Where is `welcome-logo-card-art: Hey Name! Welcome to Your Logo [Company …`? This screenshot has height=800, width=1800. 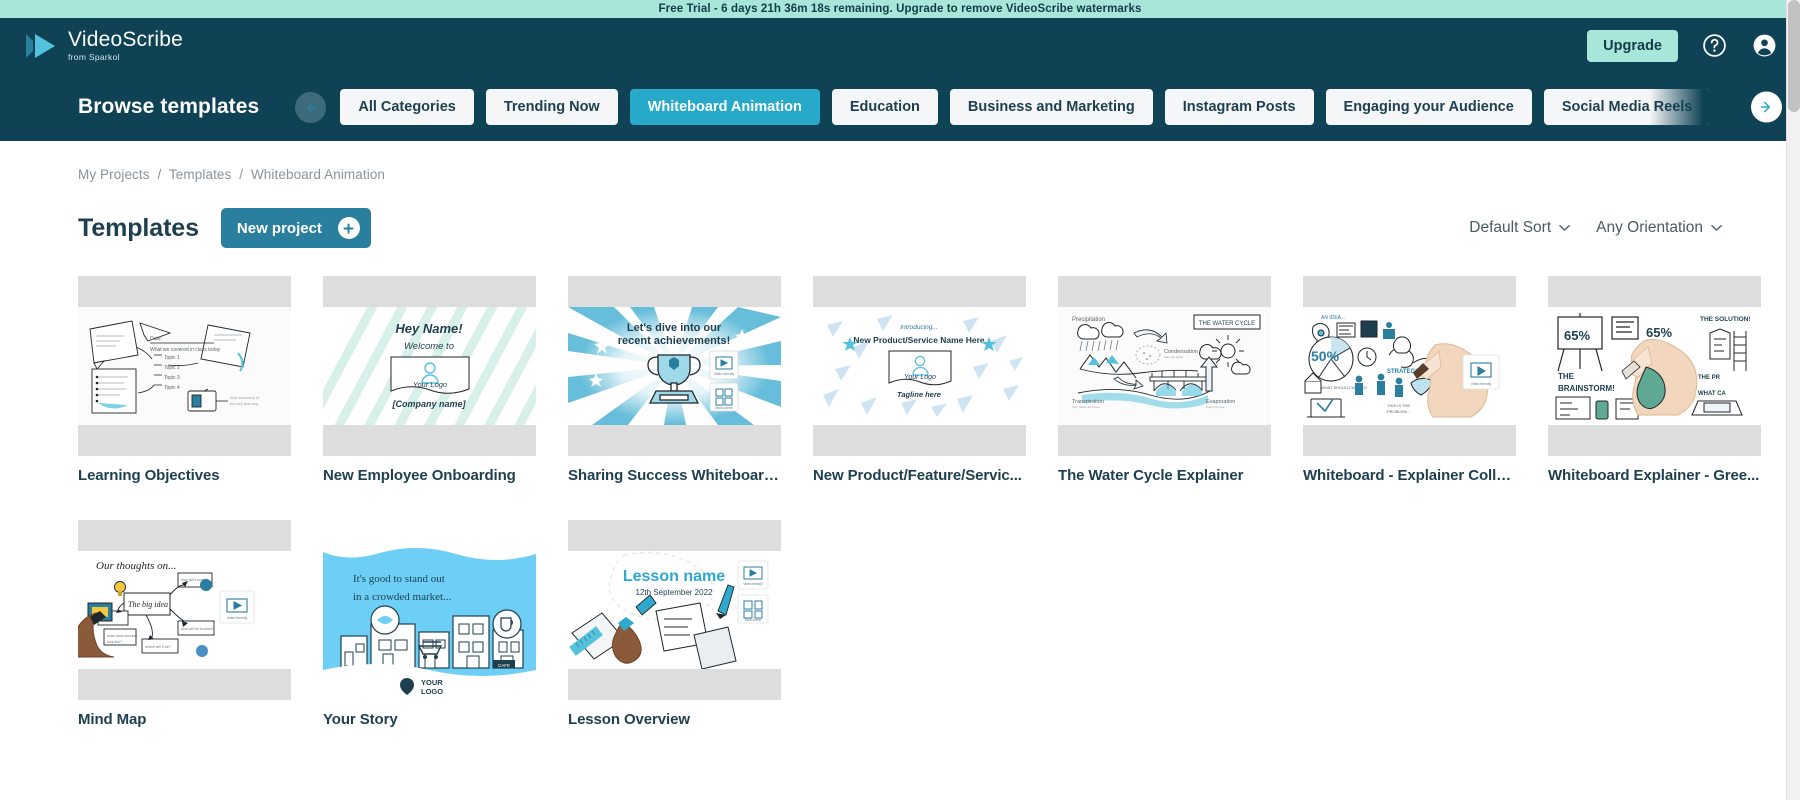 welcome-logo-card-art: Hey Name! Welcome to Your Logo [Company … is located at coordinates (429, 366).